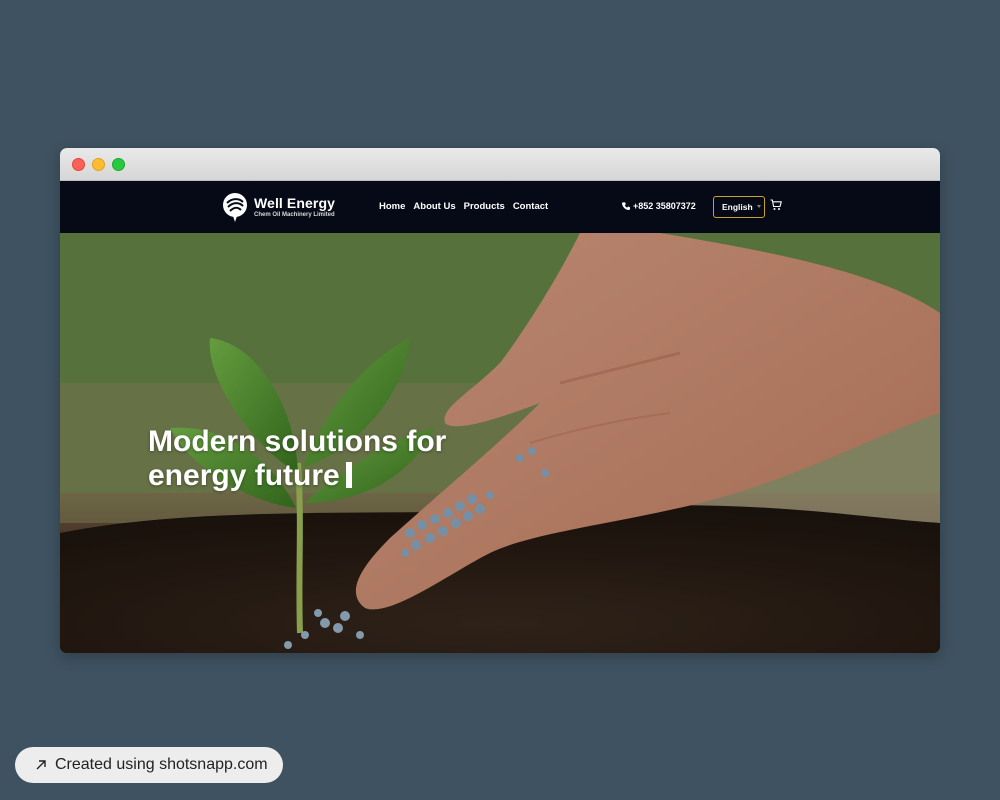 The image size is (1000, 800). What do you see at coordinates (78, 164) in the screenshot?
I see `close-window-button` at bounding box center [78, 164].